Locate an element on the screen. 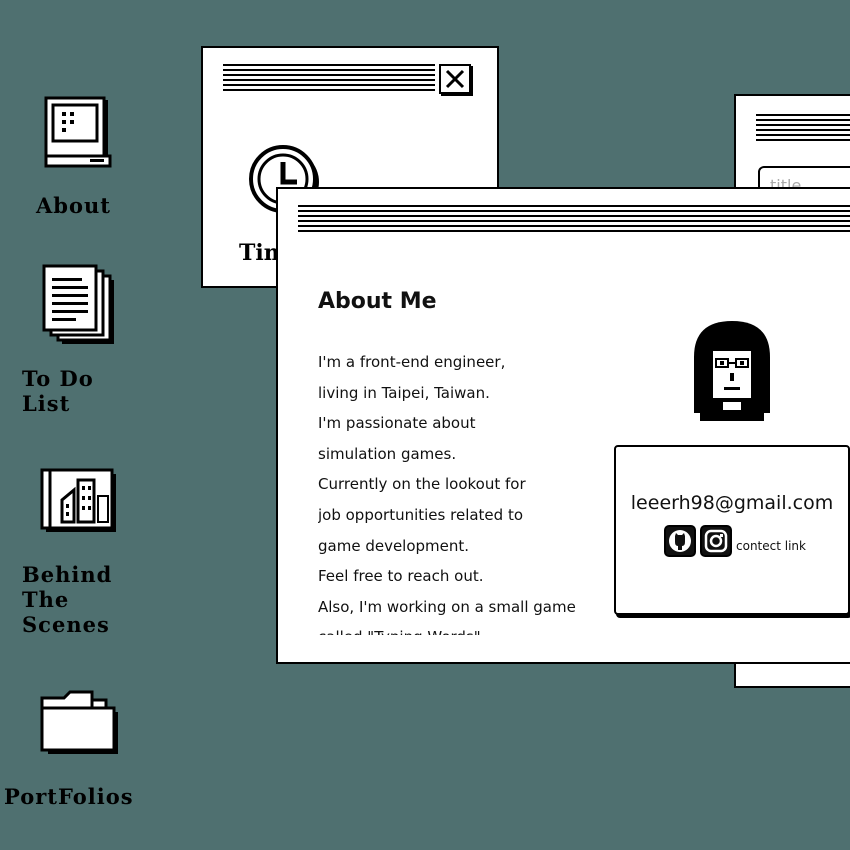  computer-icon is located at coordinates (78, 132).